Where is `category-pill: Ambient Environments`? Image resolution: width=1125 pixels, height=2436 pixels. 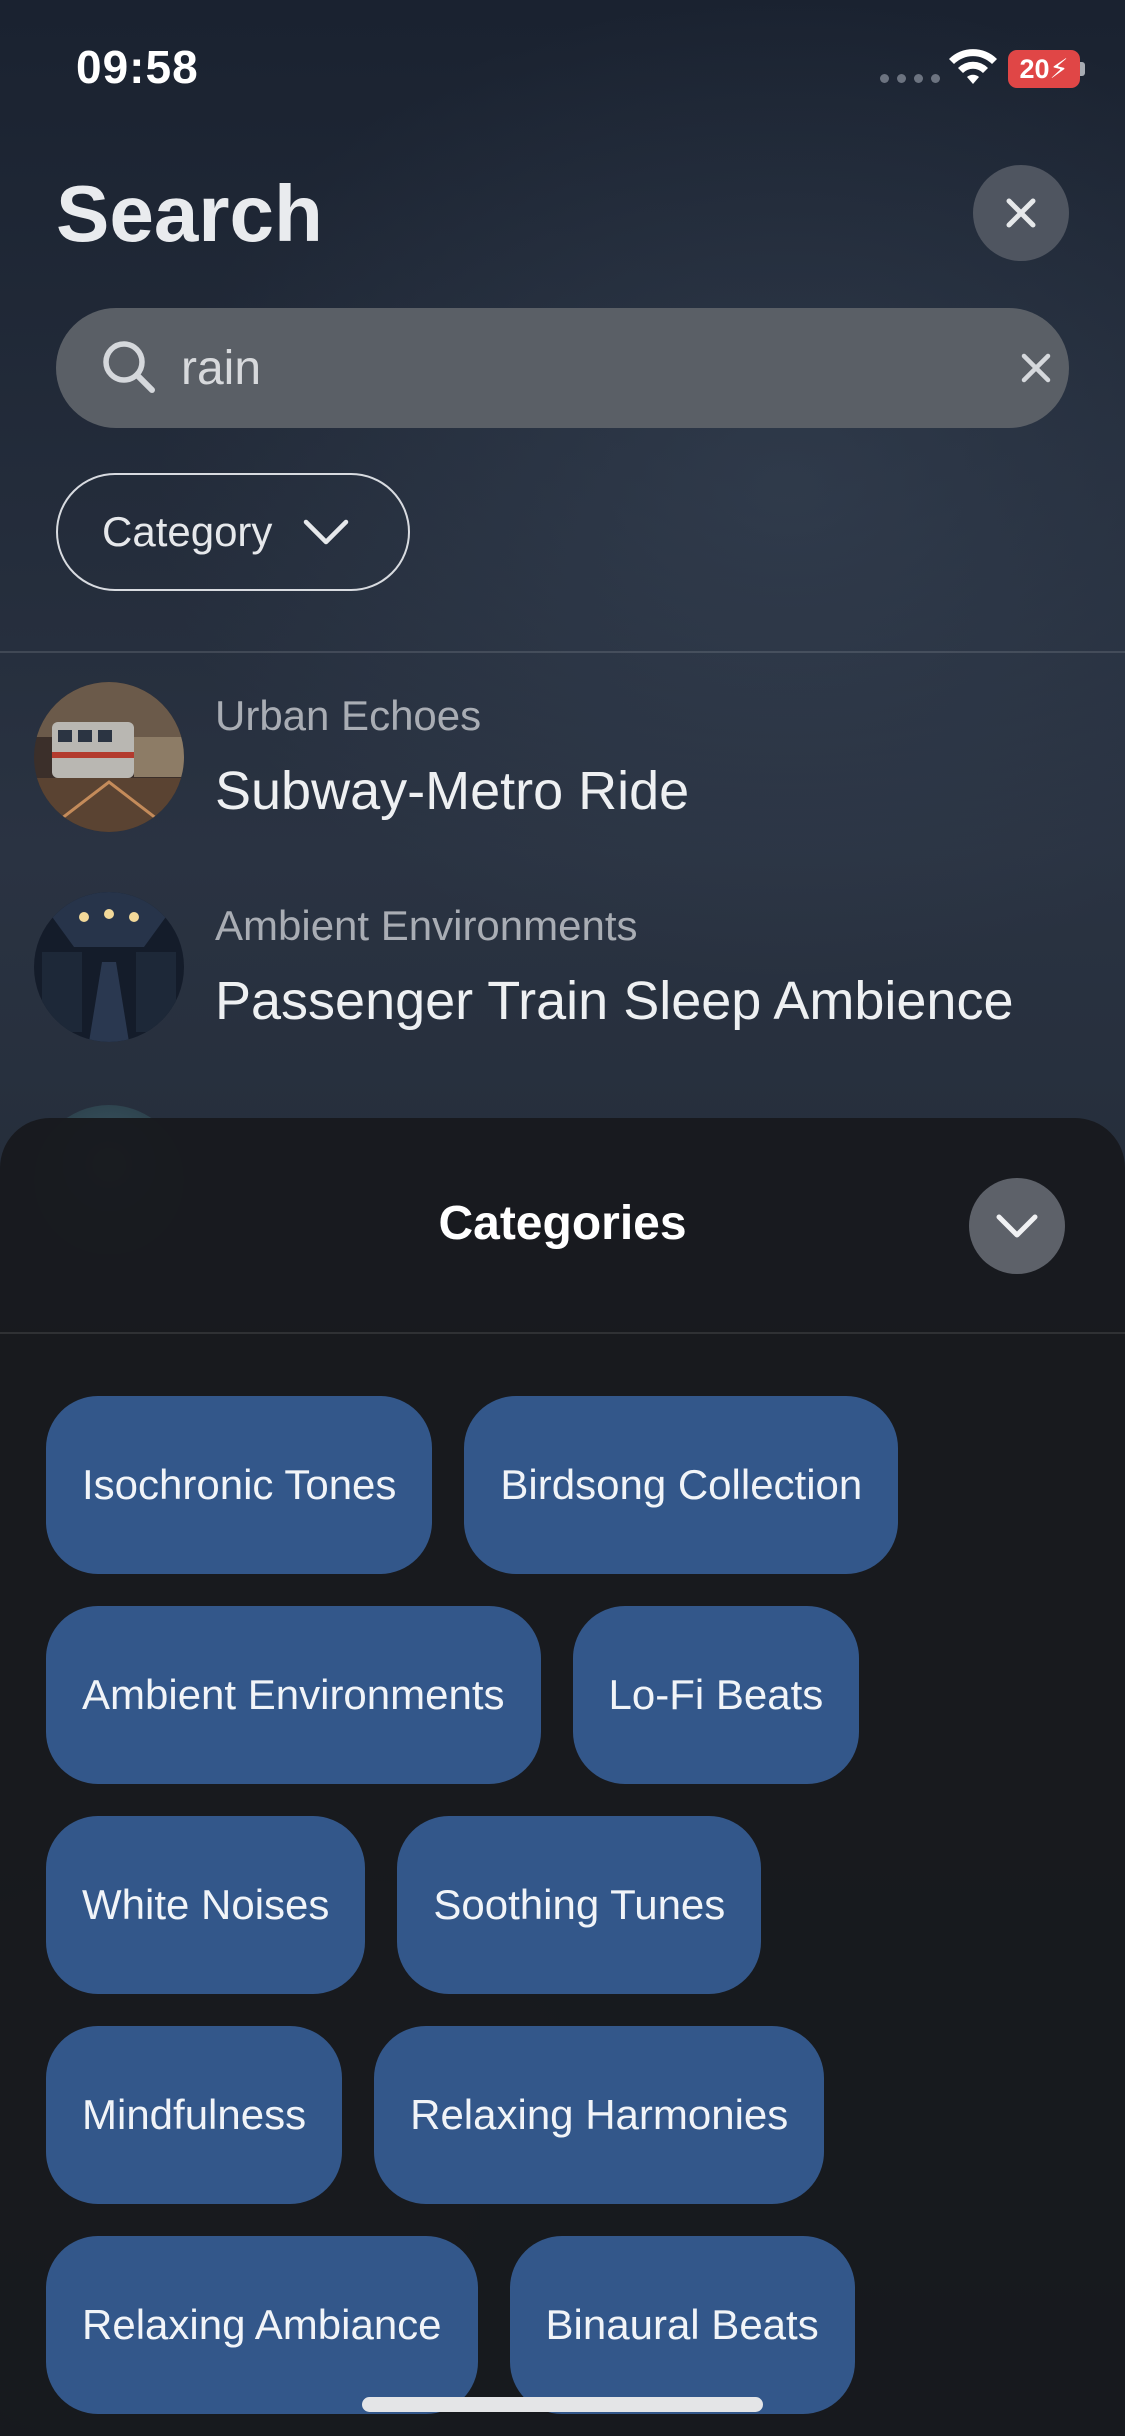
category-pill: Ambient Environments is located at coordinates (293, 1695).